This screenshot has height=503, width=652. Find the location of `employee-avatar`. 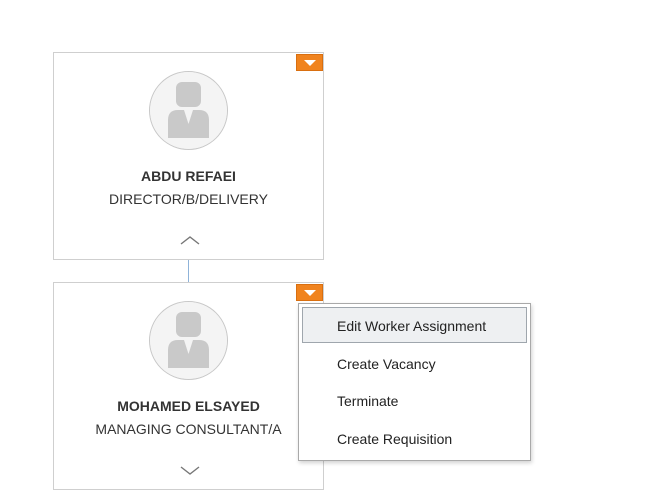

employee-avatar is located at coordinates (188, 340).